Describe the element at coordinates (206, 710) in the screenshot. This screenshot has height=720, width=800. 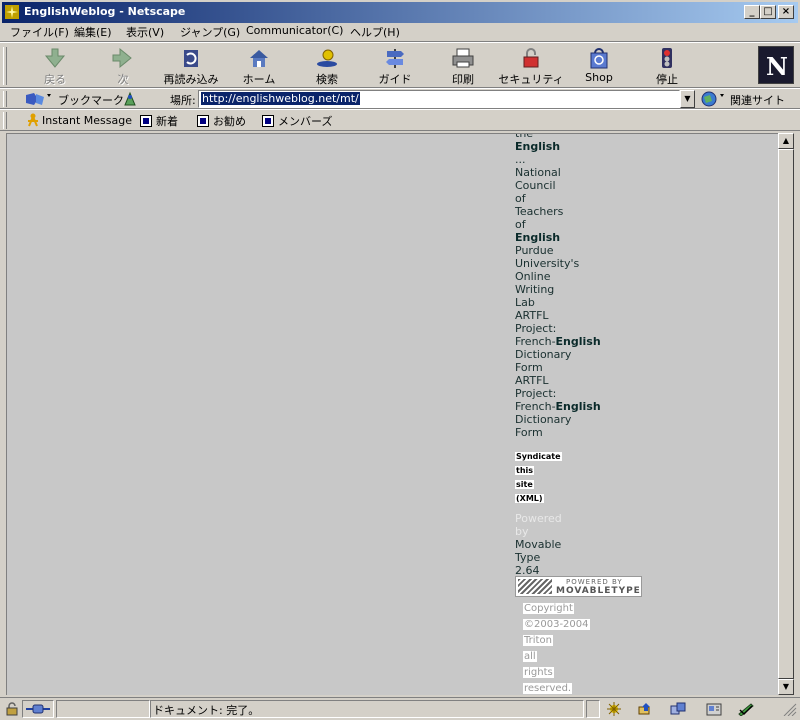
I see `status-text: ドキュメント: 完了。` at that location.